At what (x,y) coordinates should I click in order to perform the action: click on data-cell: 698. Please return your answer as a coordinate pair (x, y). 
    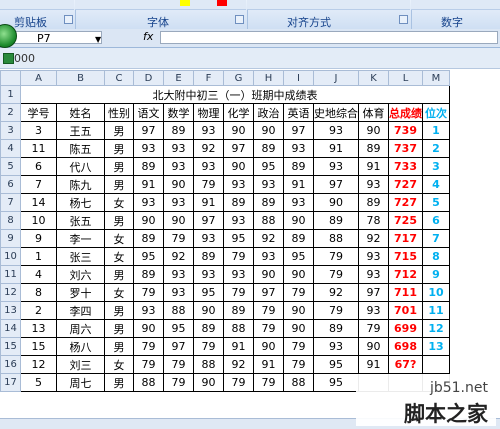
    Looking at the image, I should click on (405, 346).